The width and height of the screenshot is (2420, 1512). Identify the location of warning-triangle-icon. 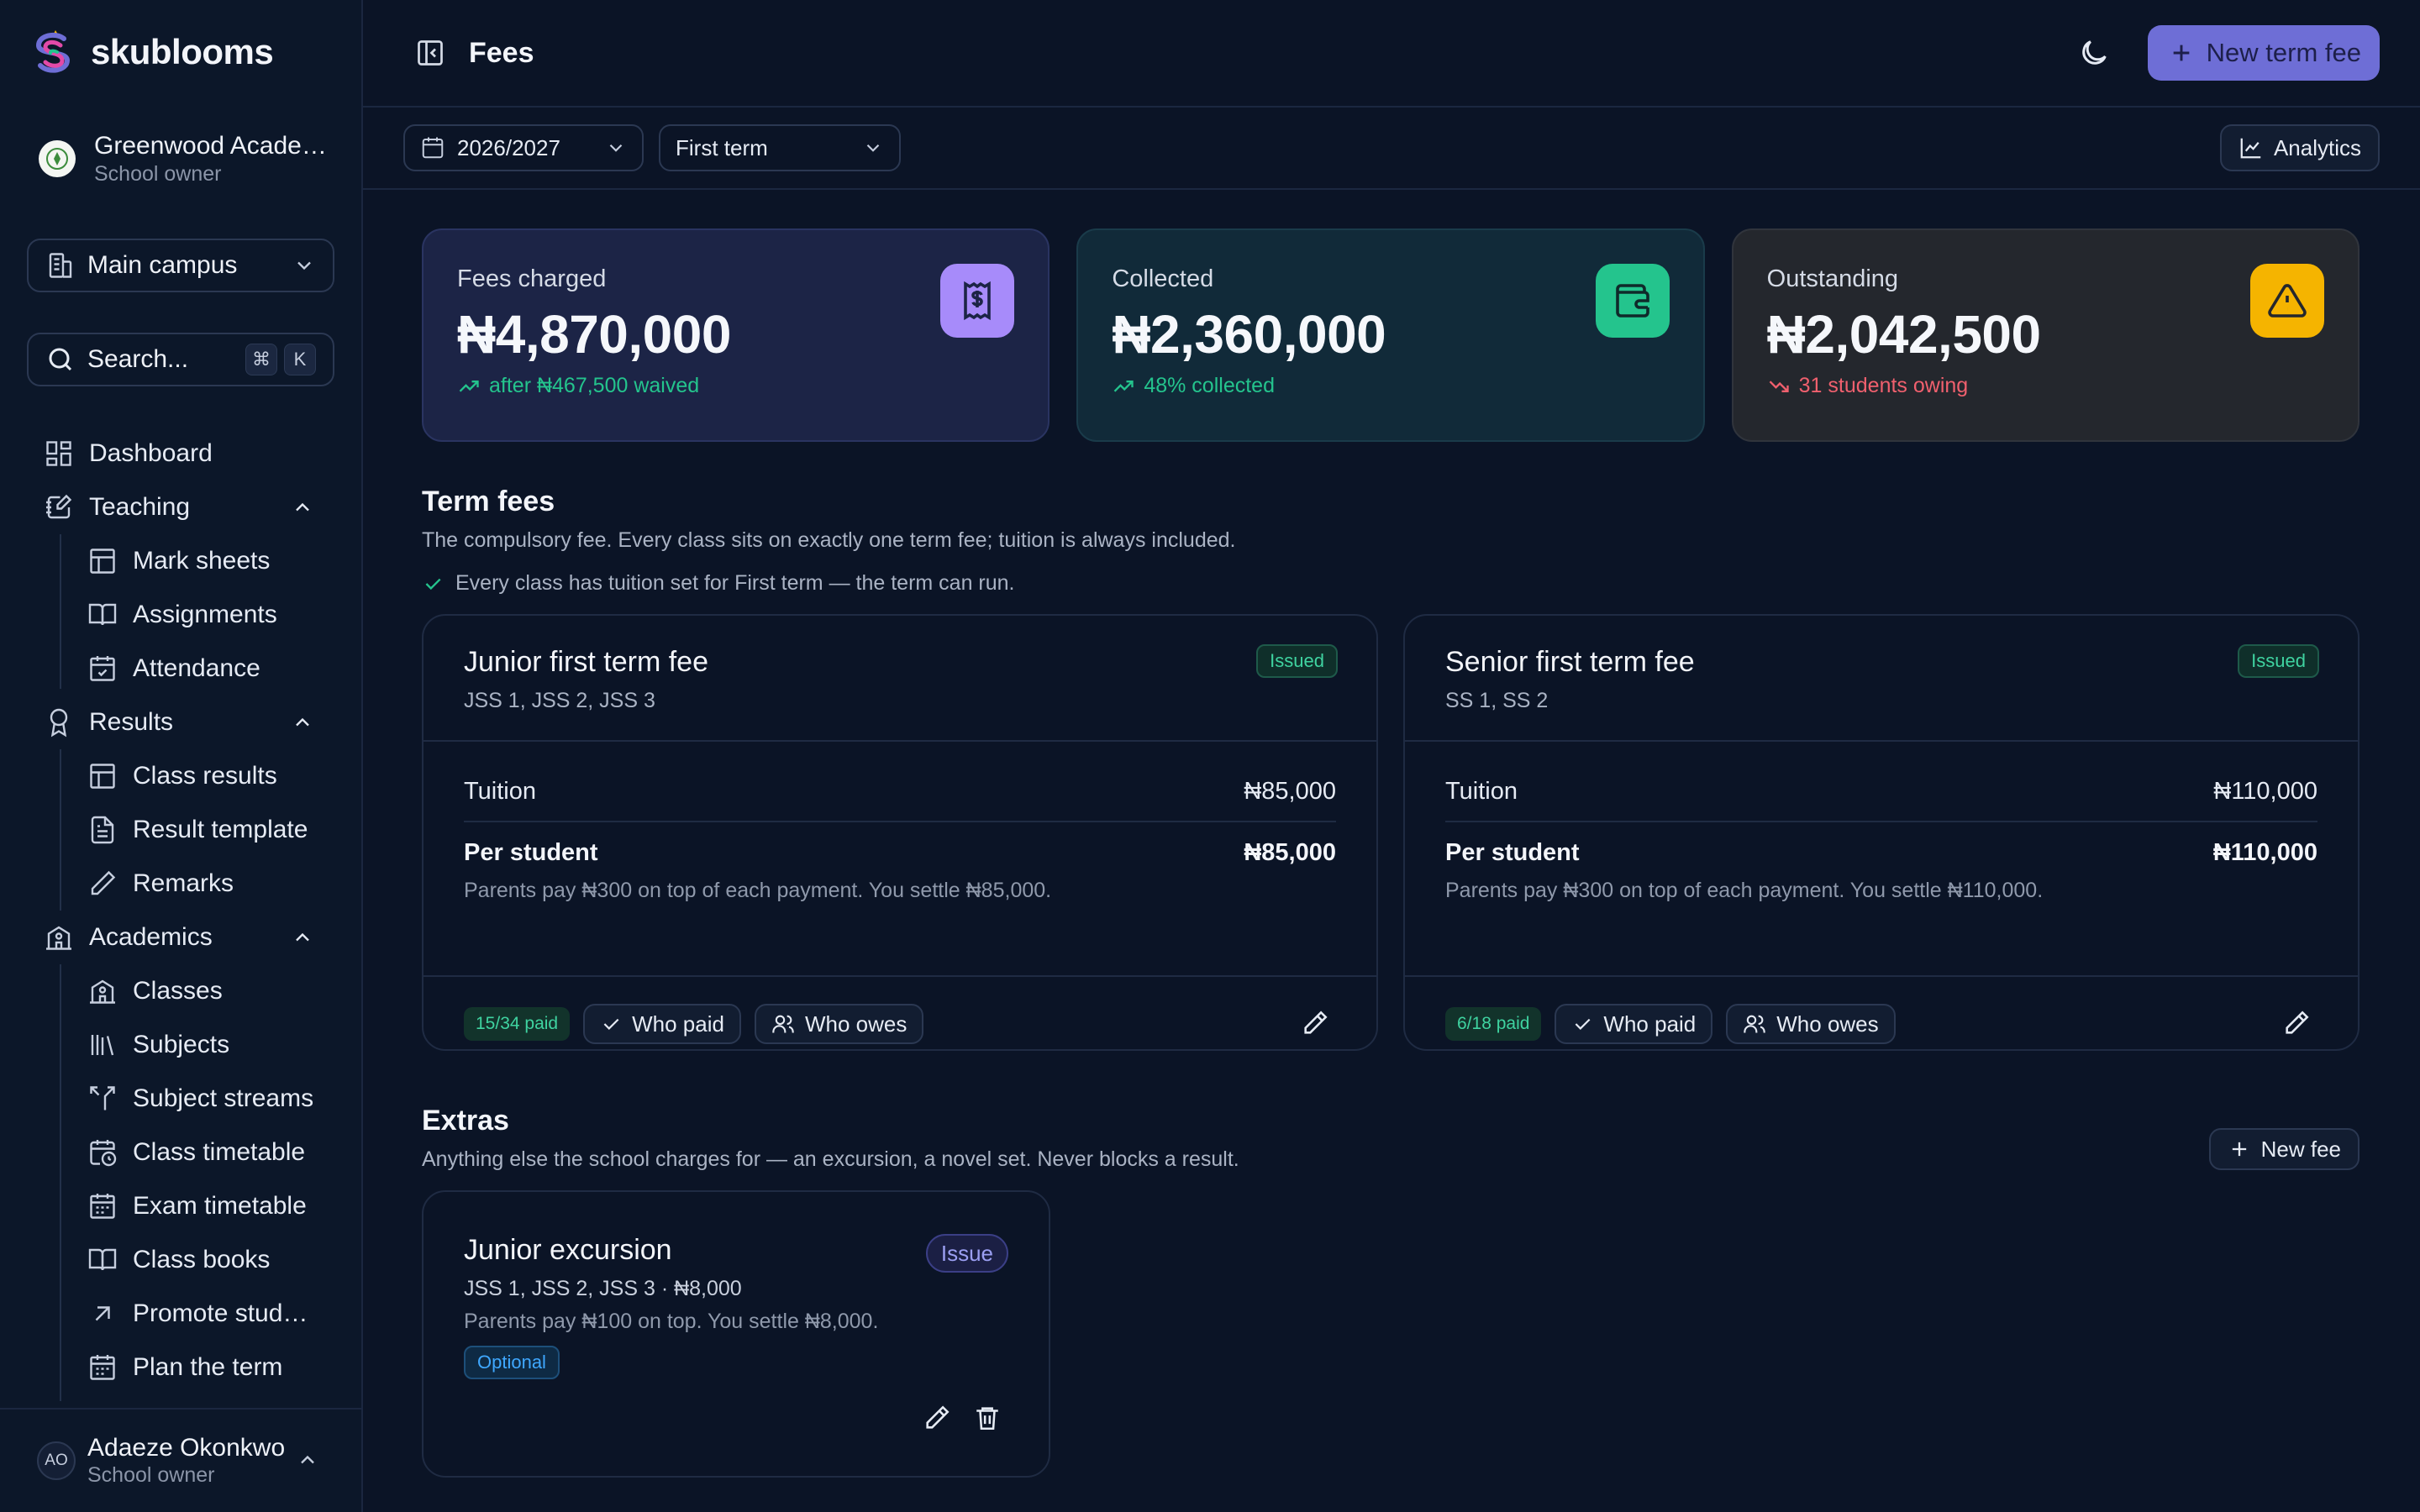
(2286, 301).